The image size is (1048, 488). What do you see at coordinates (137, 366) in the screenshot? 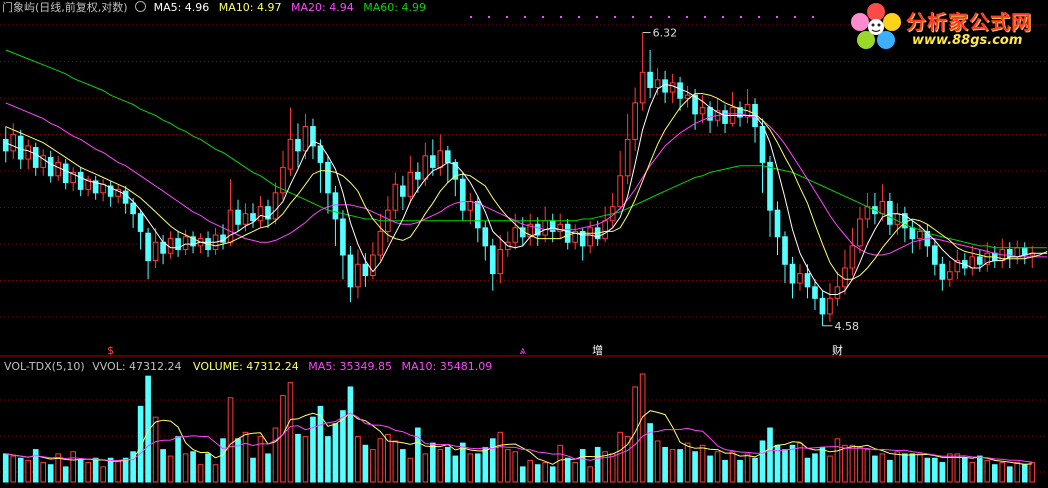
I see `vvol-label: VVOL: 47312.24` at bounding box center [137, 366].